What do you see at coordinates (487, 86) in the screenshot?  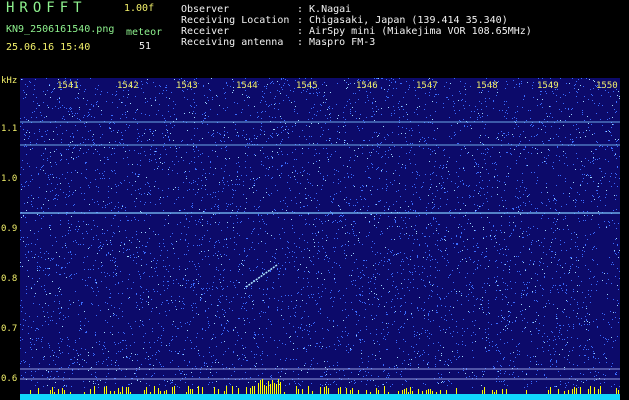 I see `x-tick-label: 1548` at bounding box center [487, 86].